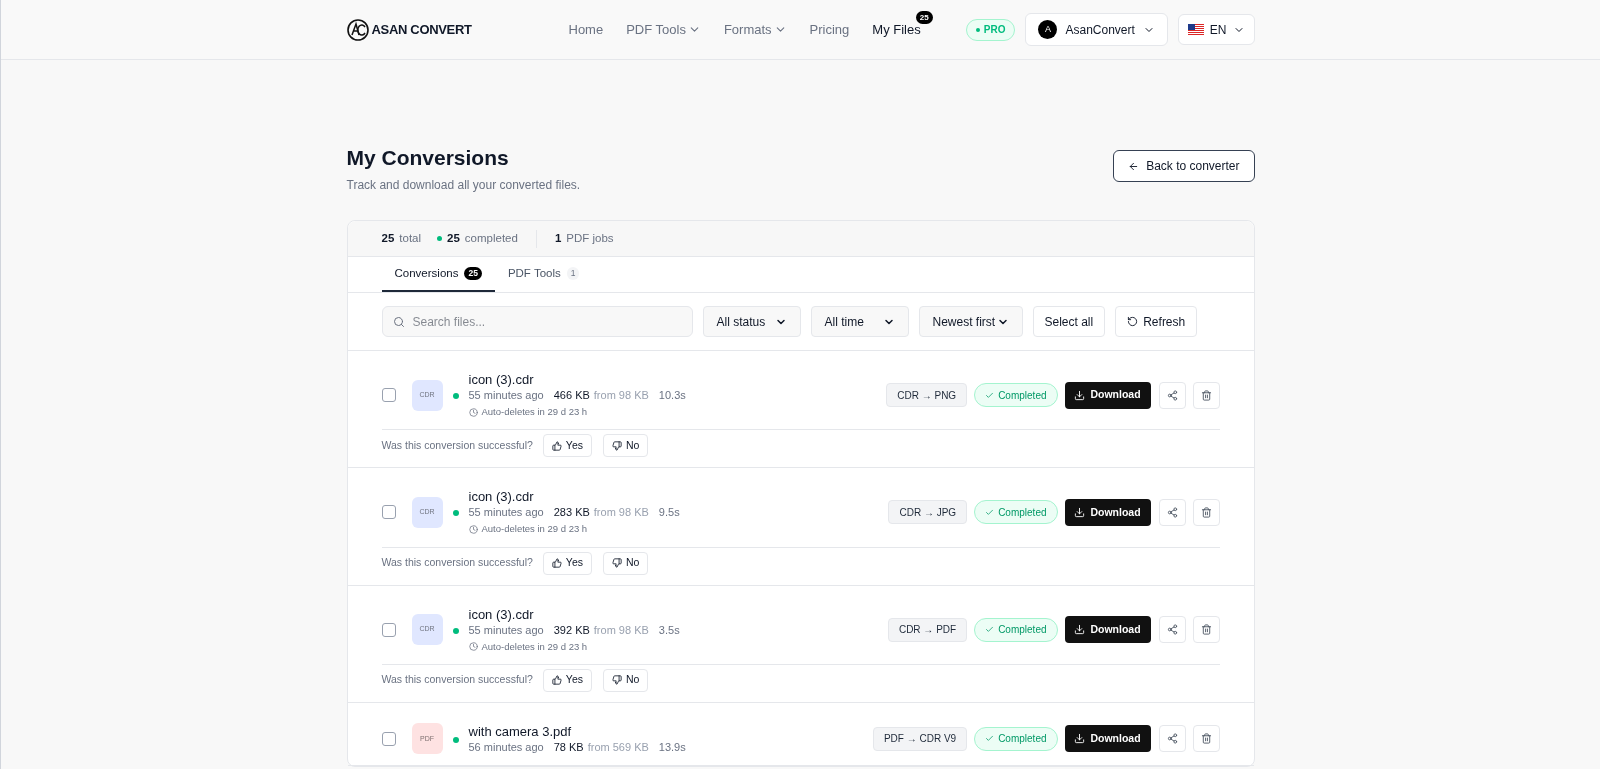  What do you see at coordinates (1184, 166) in the screenshot?
I see `back-button: Back to converter` at bounding box center [1184, 166].